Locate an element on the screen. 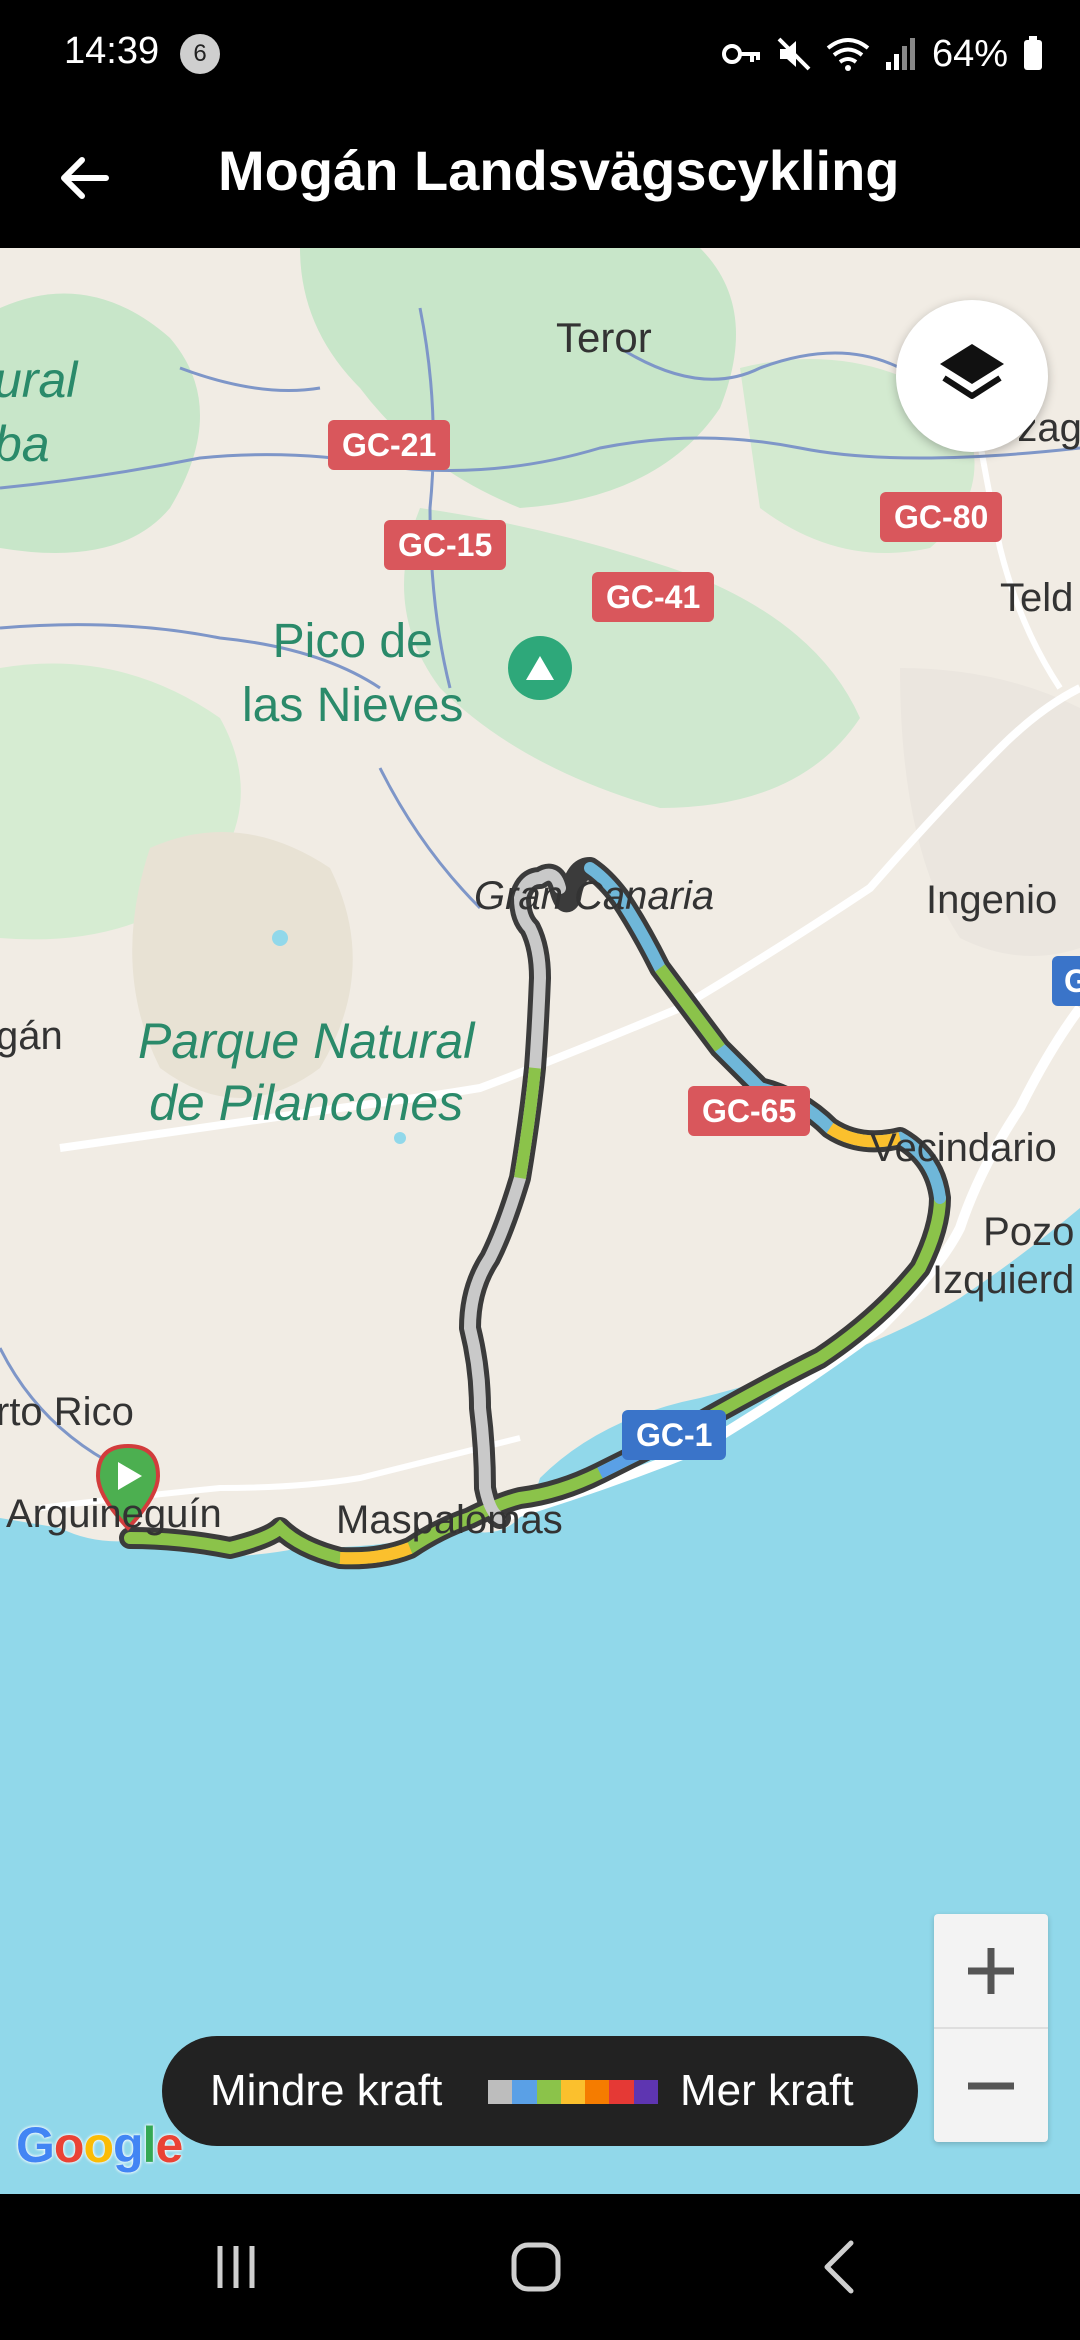 The image size is (1080, 2340). system-nav-bar is located at coordinates (540, 2267).